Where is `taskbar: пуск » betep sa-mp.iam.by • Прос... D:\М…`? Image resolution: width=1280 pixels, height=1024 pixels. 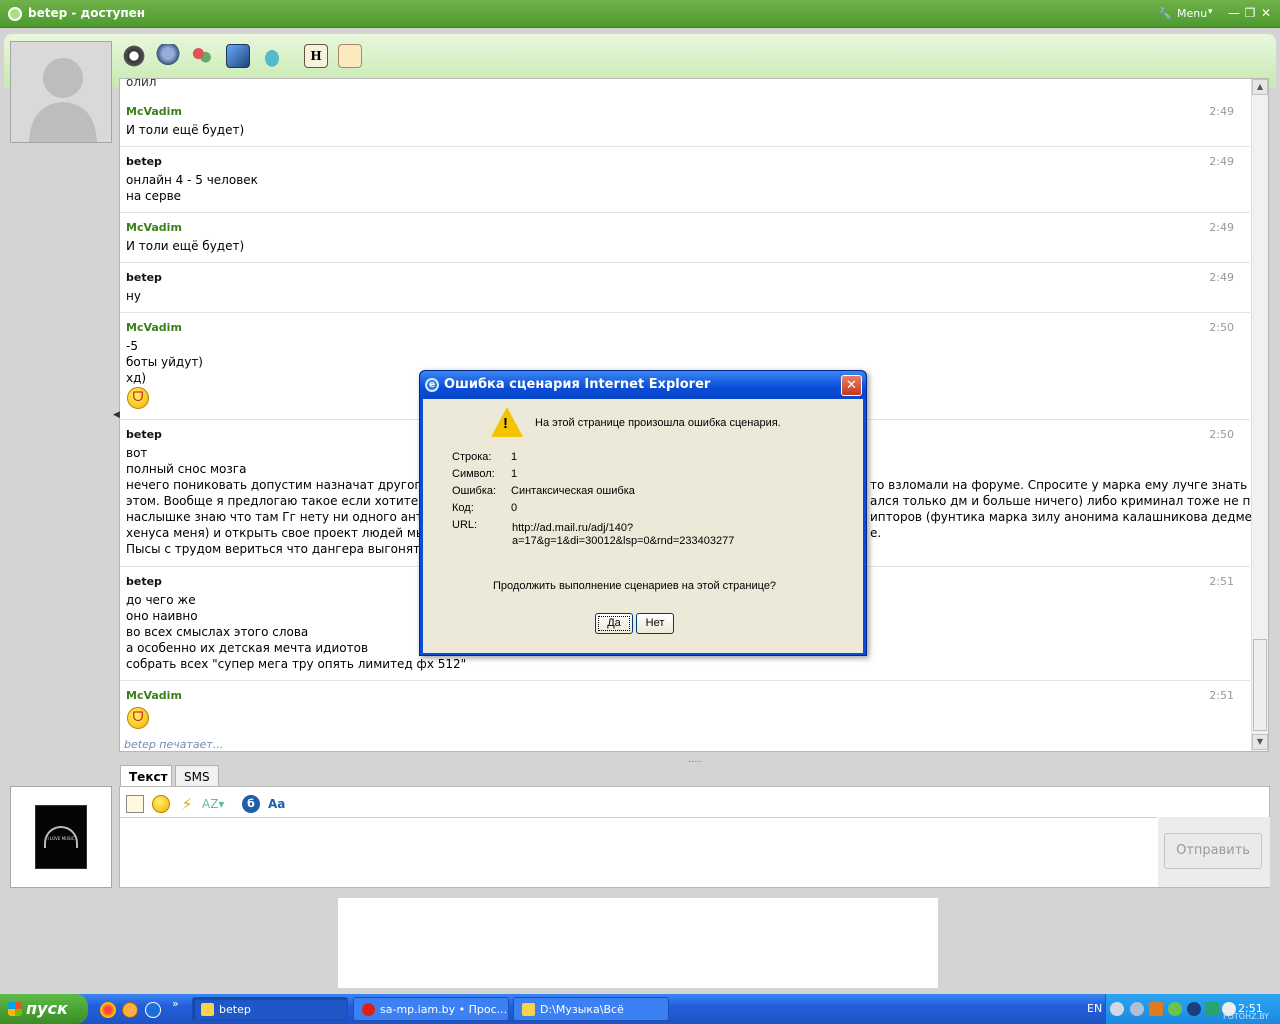
taskbar: пуск » betep sa-mp.iam.by • Прос... D:\М… is located at coordinates (640, 1009).